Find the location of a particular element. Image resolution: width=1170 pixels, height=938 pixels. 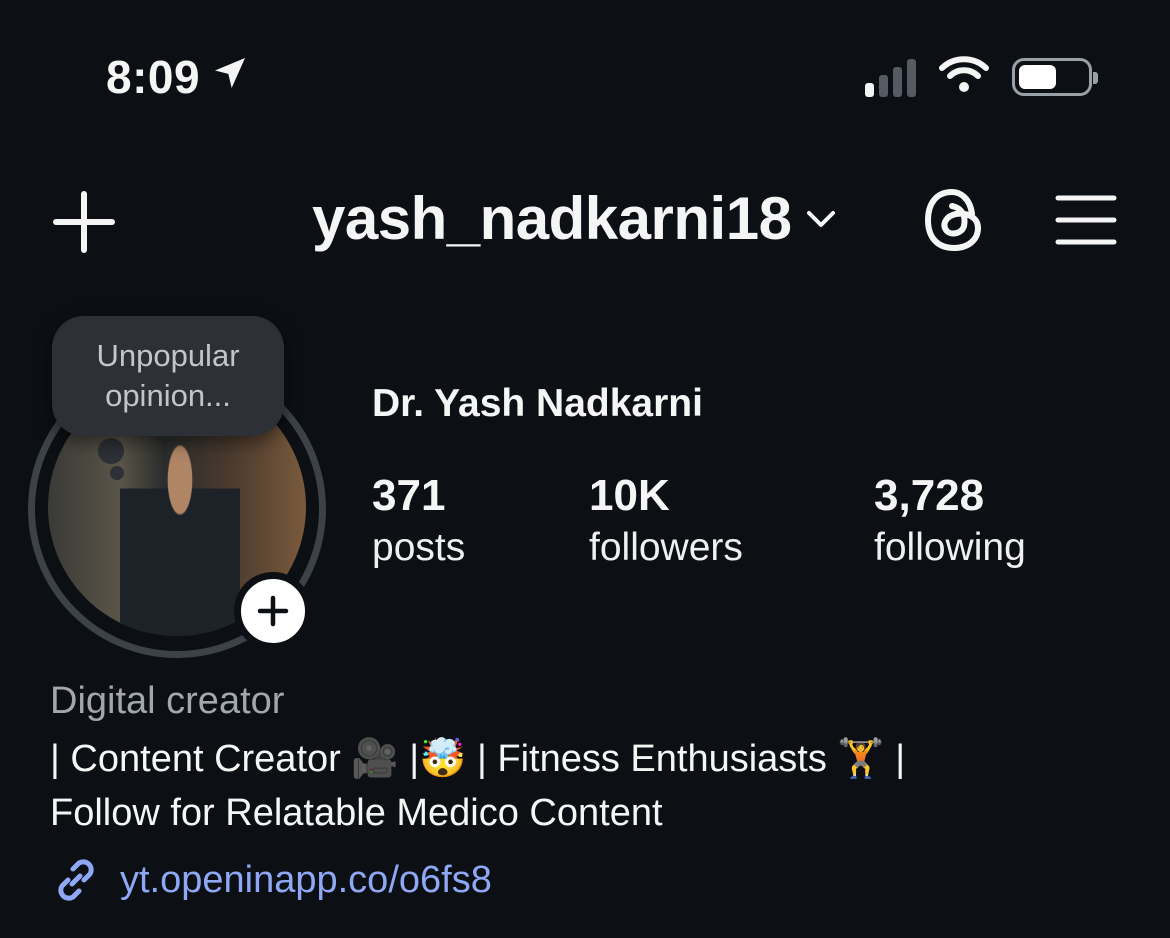

profile-category: Digital creator is located at coordinates (167, 701).